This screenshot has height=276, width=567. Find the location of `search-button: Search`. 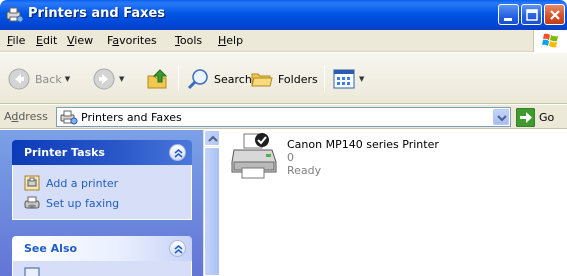

search-button: Search is located at coordinates (219, 79).